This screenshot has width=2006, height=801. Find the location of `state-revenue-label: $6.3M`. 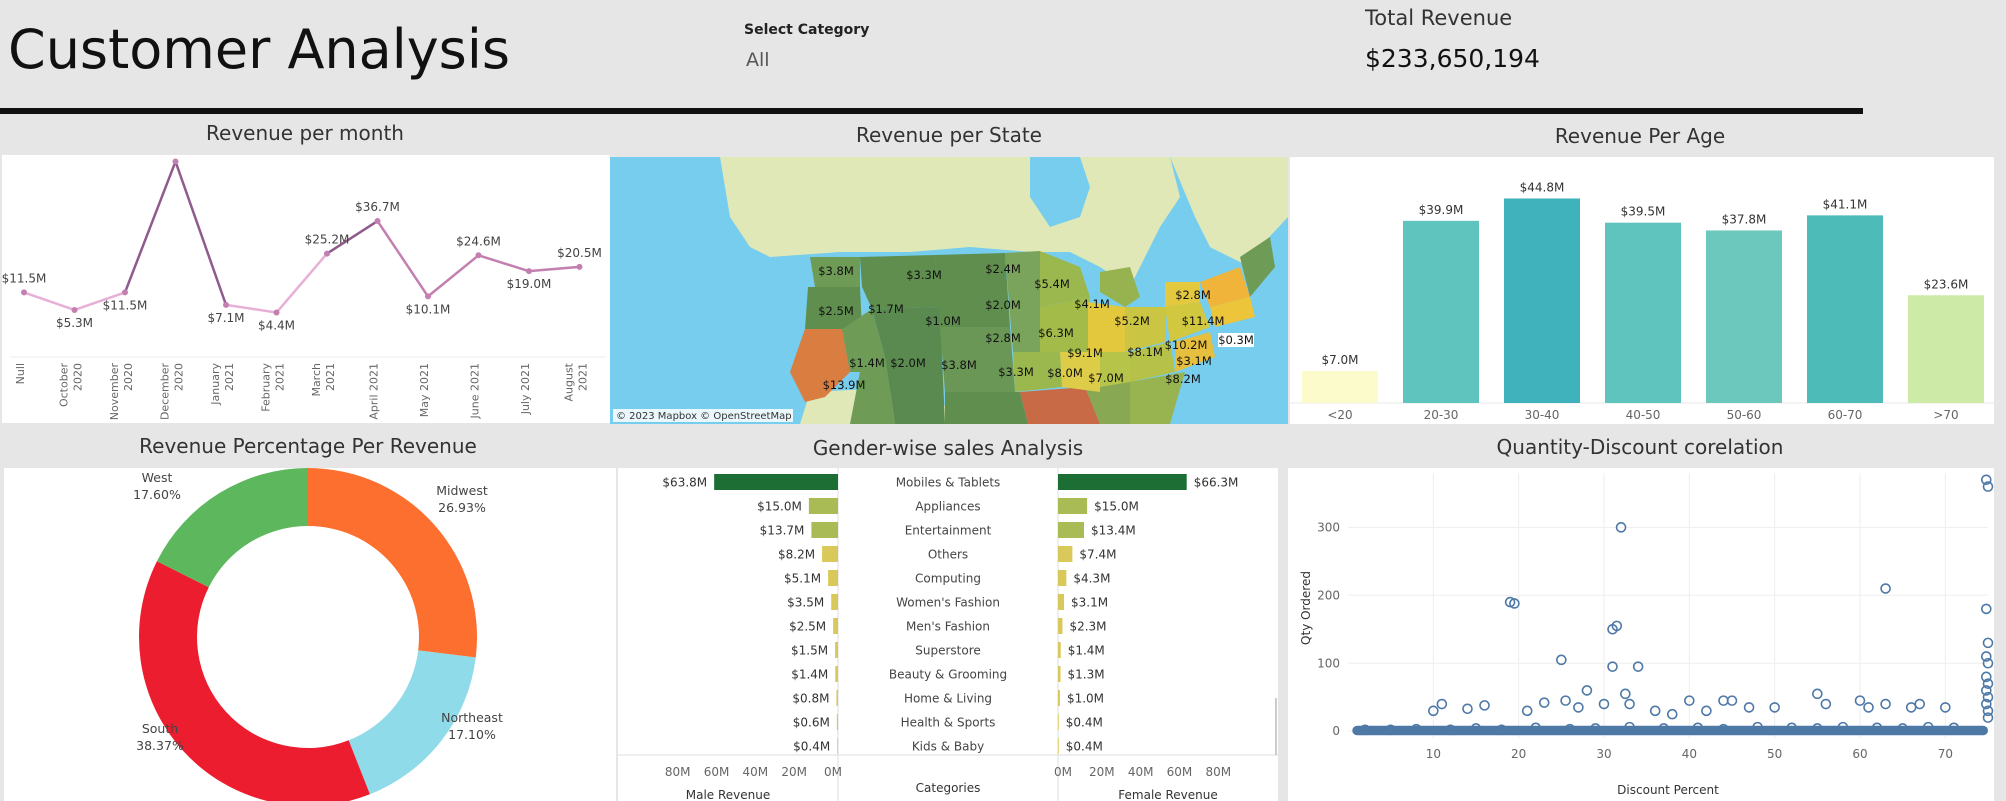

state-revenue-label: $6.3M is located at coordinates (1056, 333).